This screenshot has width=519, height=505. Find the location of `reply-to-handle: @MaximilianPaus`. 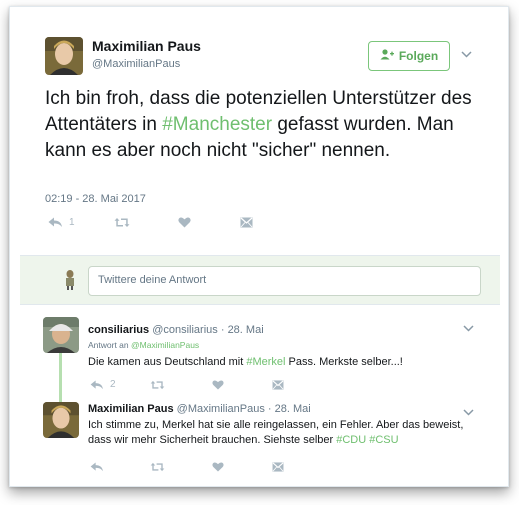

reply-to-handle: @MaximilianPaus is located at coordinates (165, 345).